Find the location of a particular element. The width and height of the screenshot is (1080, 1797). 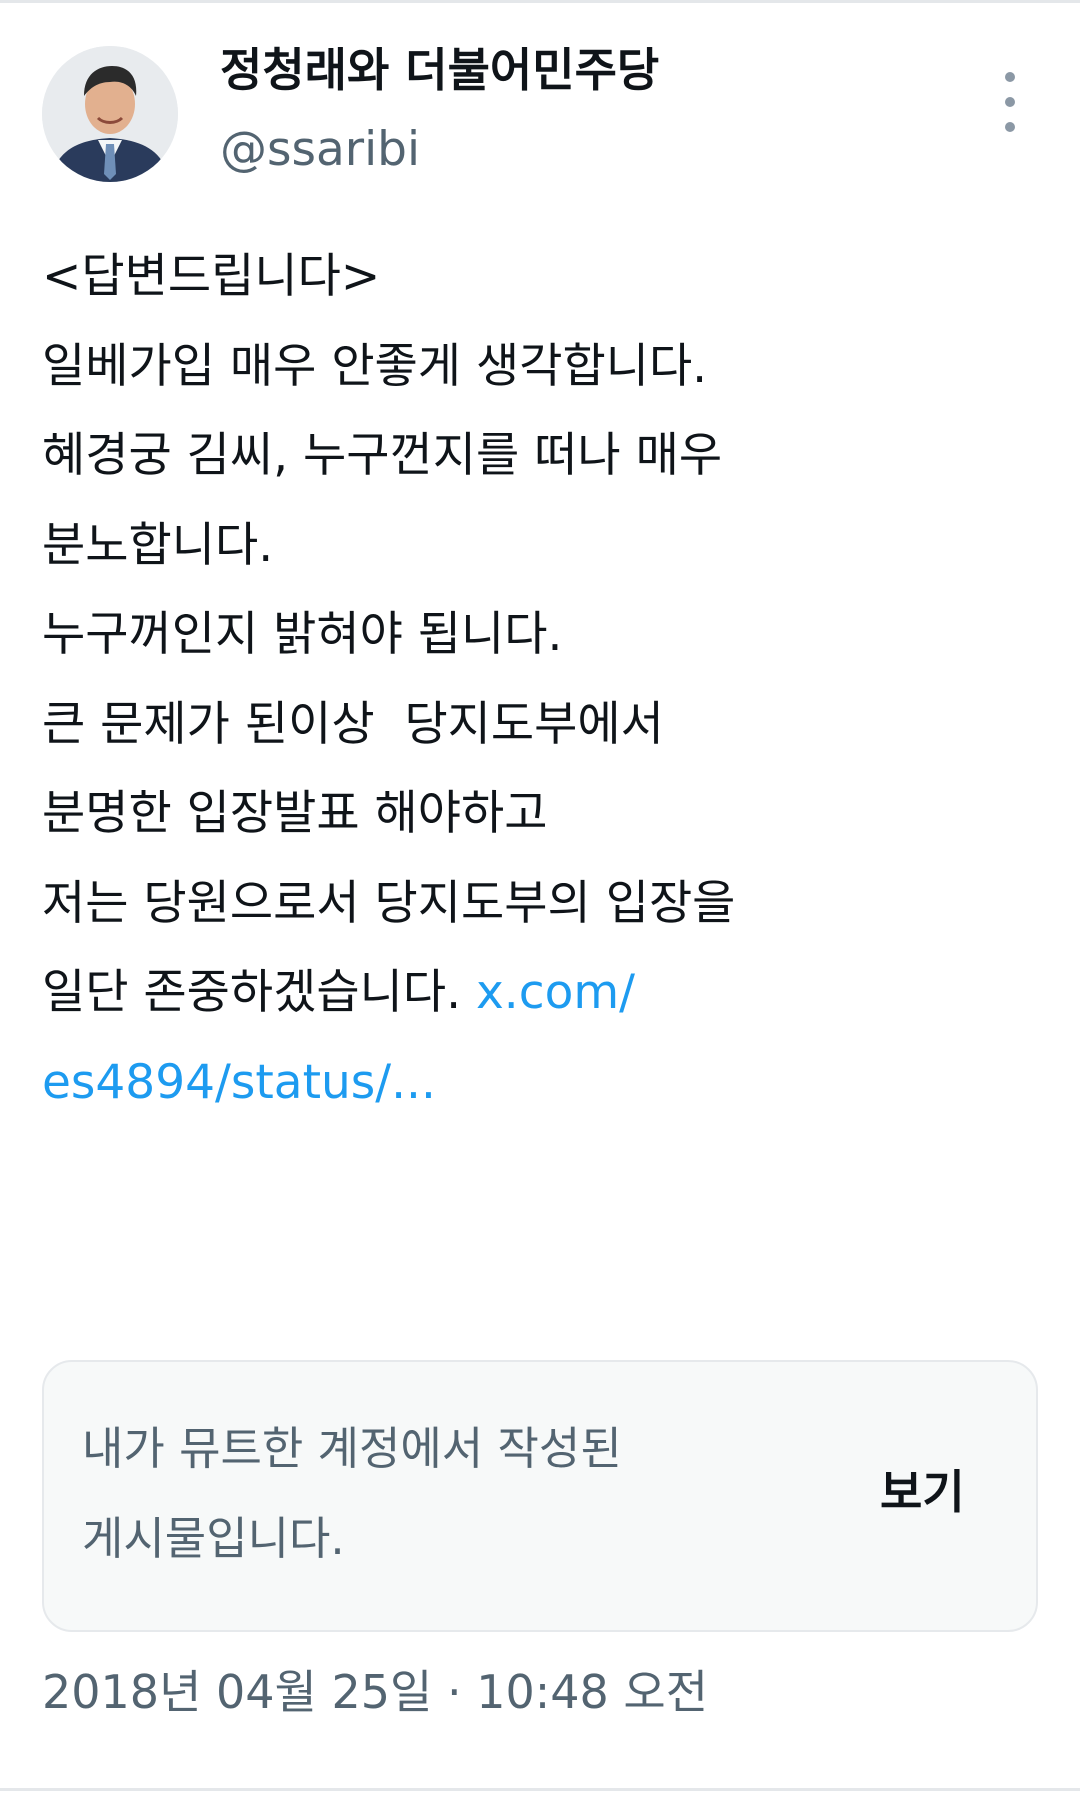

author-handle: @ssaribi is located at coordinates (320, 150).